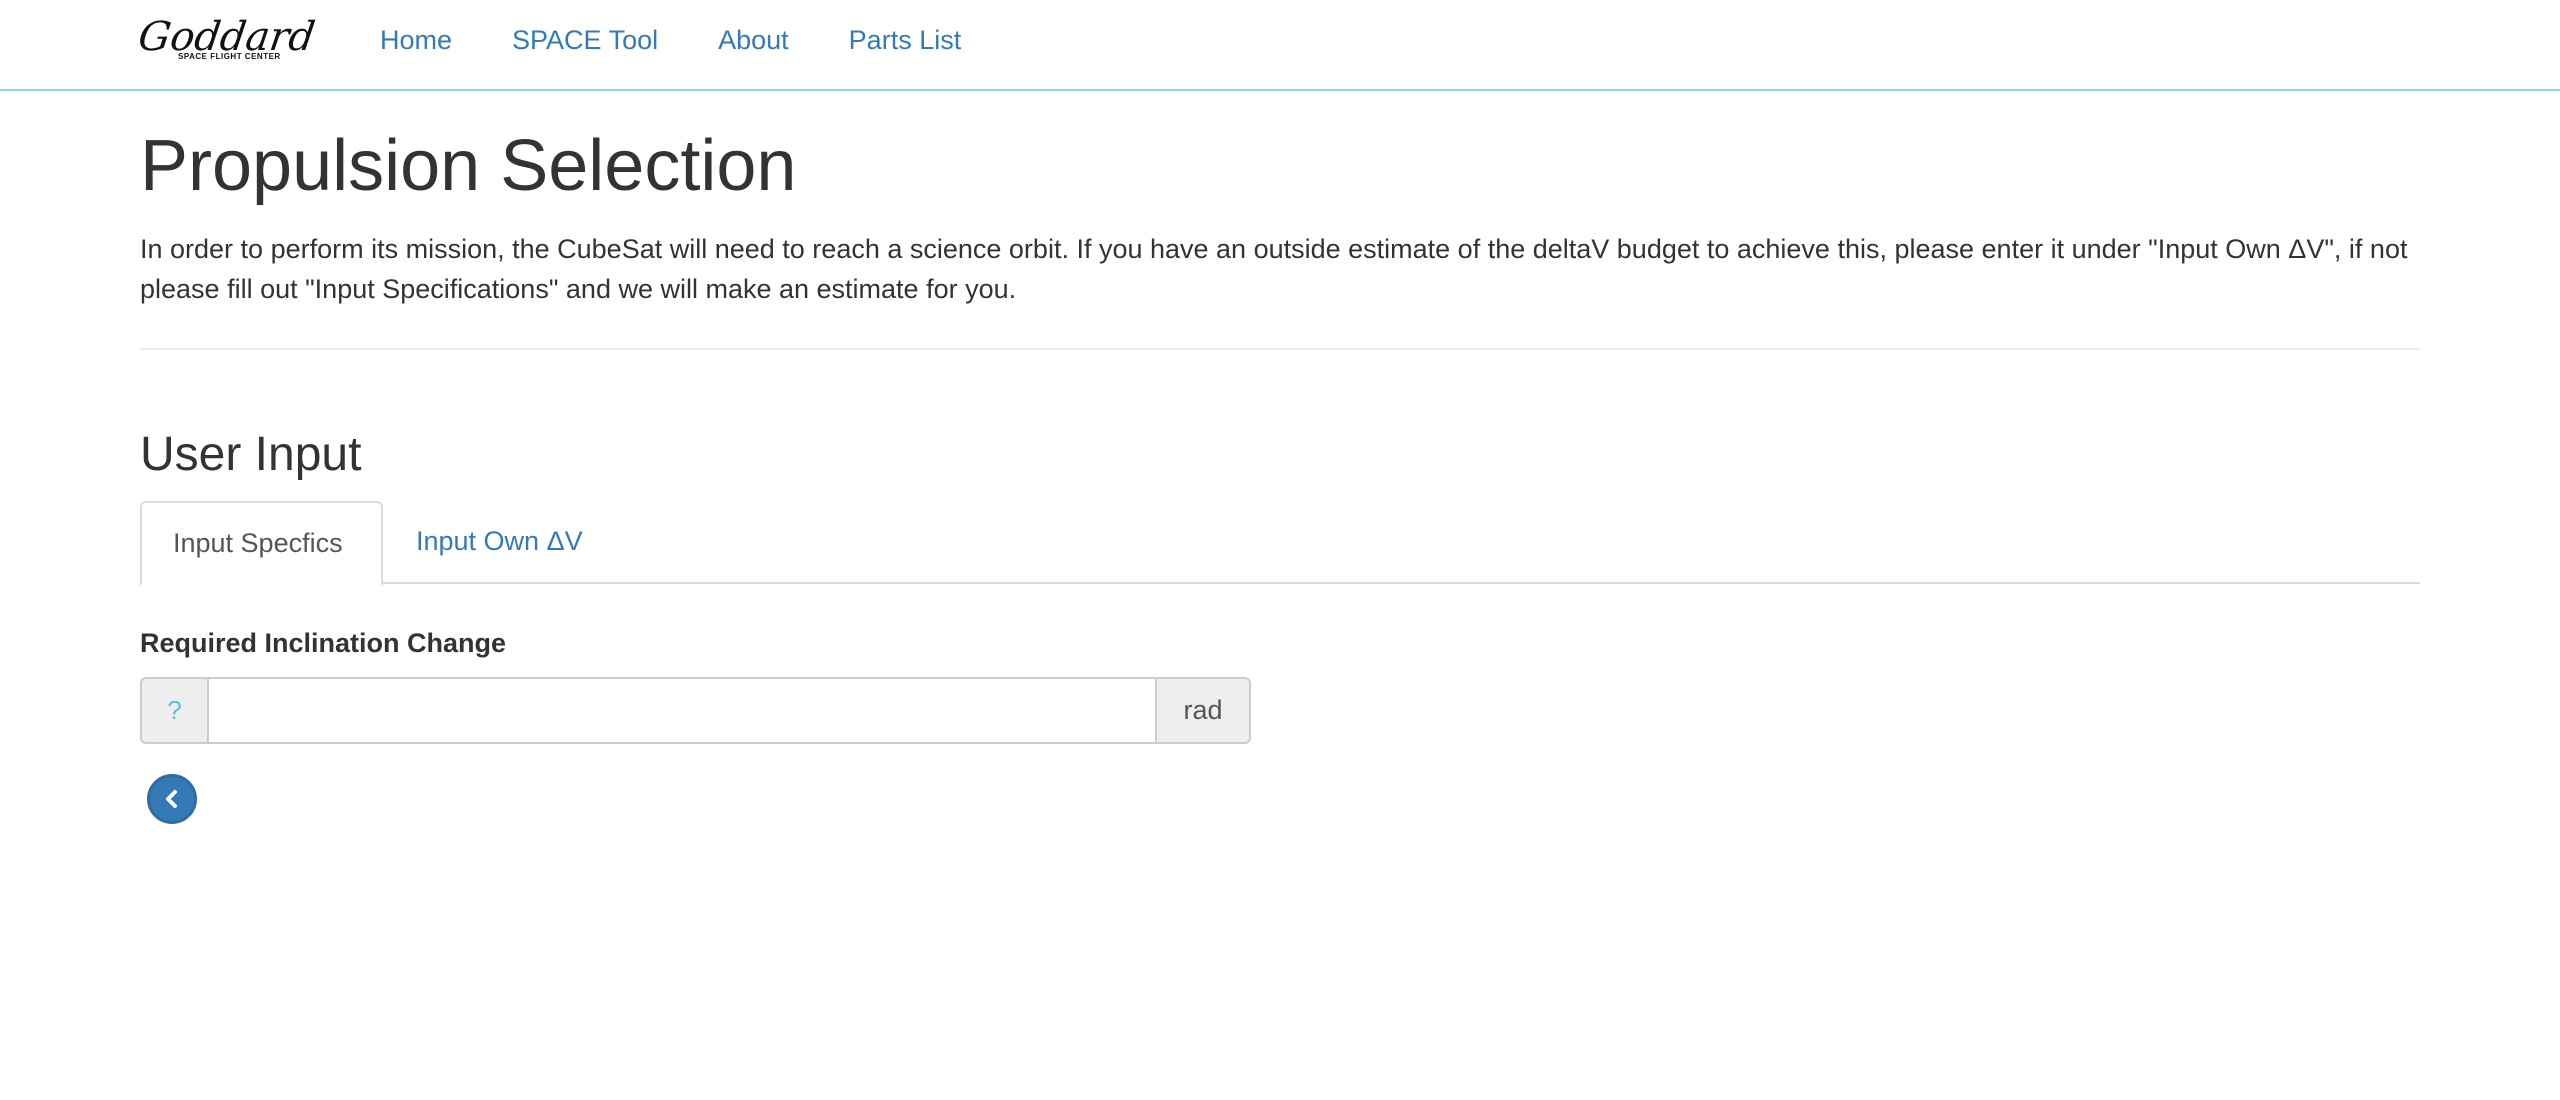 Image resolution: width=2560 pixels, height=1100 pixels. Describe the element at coordinates (1204, 710) in the screenshot. I see `unit-label: rad` at that location.